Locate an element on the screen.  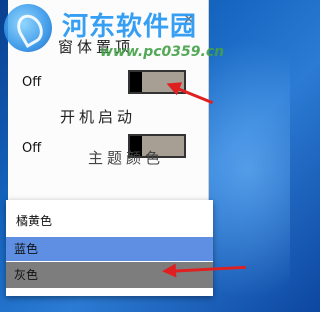
theme-option-orange: 橘黄色 is located at coordinates (109, 221).